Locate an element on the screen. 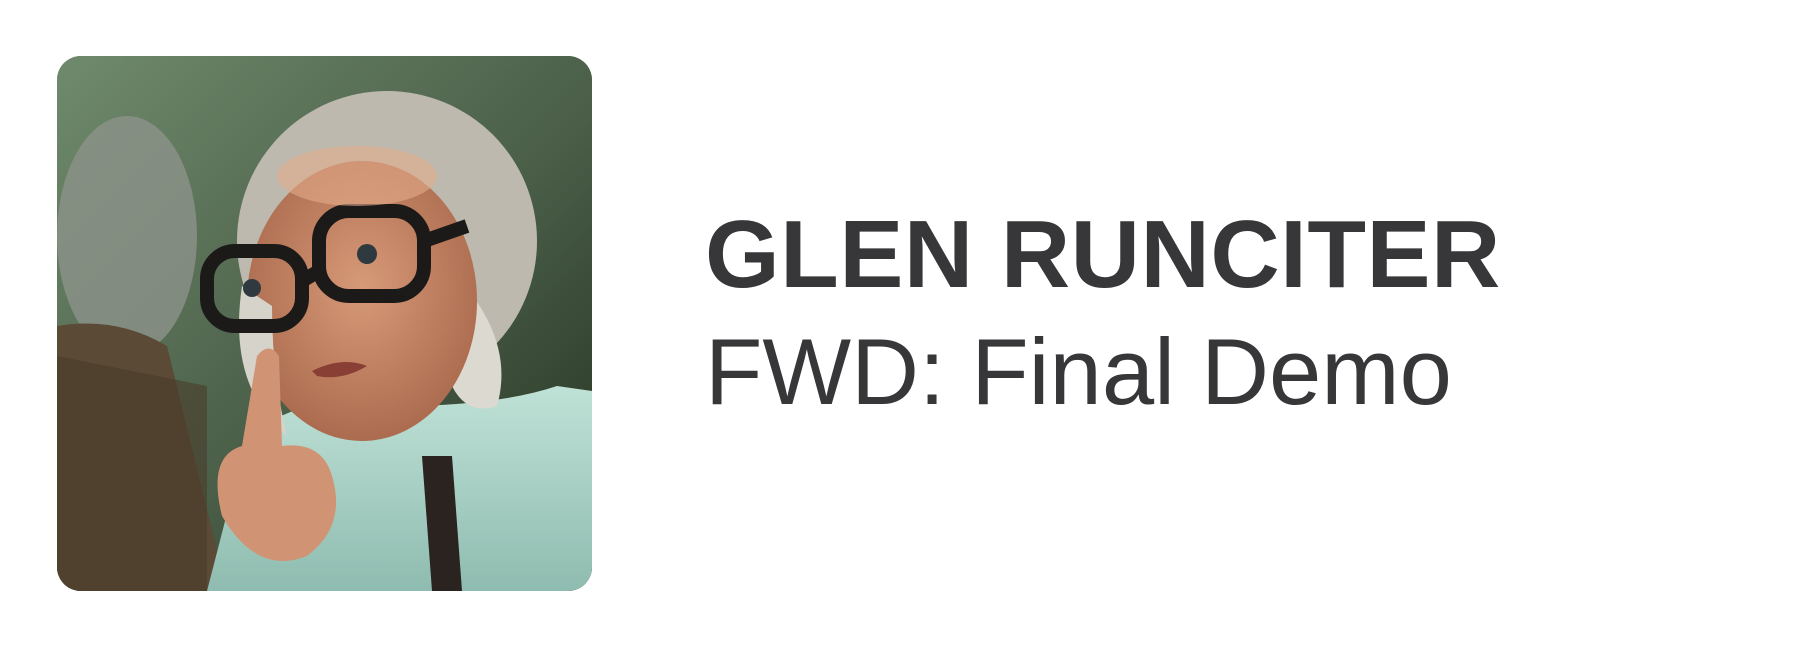 This screenshot has width=1800, height=662. sender-name: GLEN RUNCITER is located at coordinates (1103, 254).